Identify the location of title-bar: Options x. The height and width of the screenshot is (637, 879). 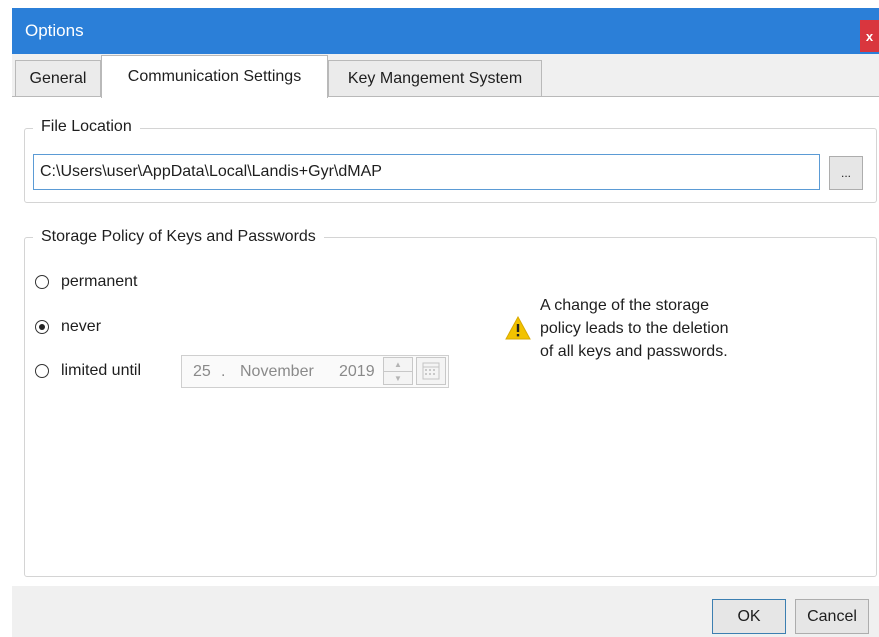
(445, 31).